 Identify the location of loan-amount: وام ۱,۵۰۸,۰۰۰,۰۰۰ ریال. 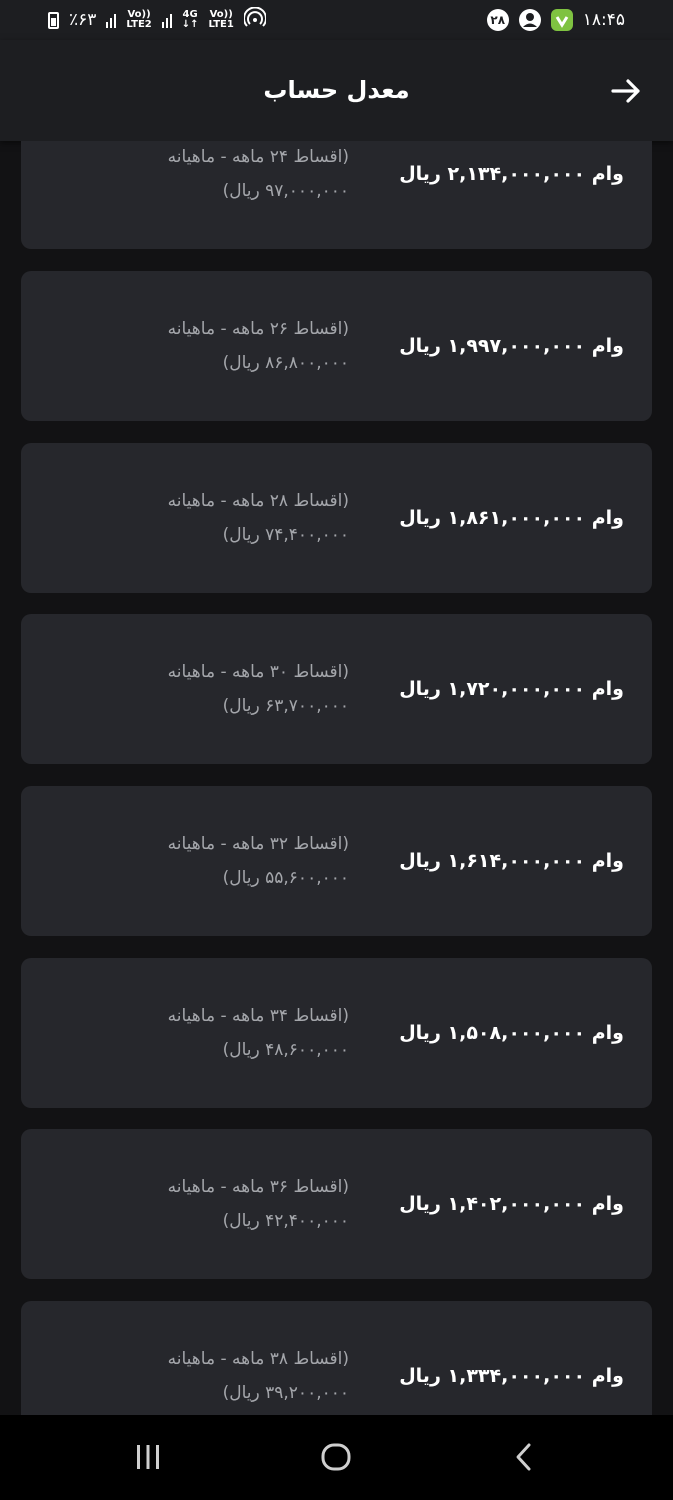
(511, 1033).